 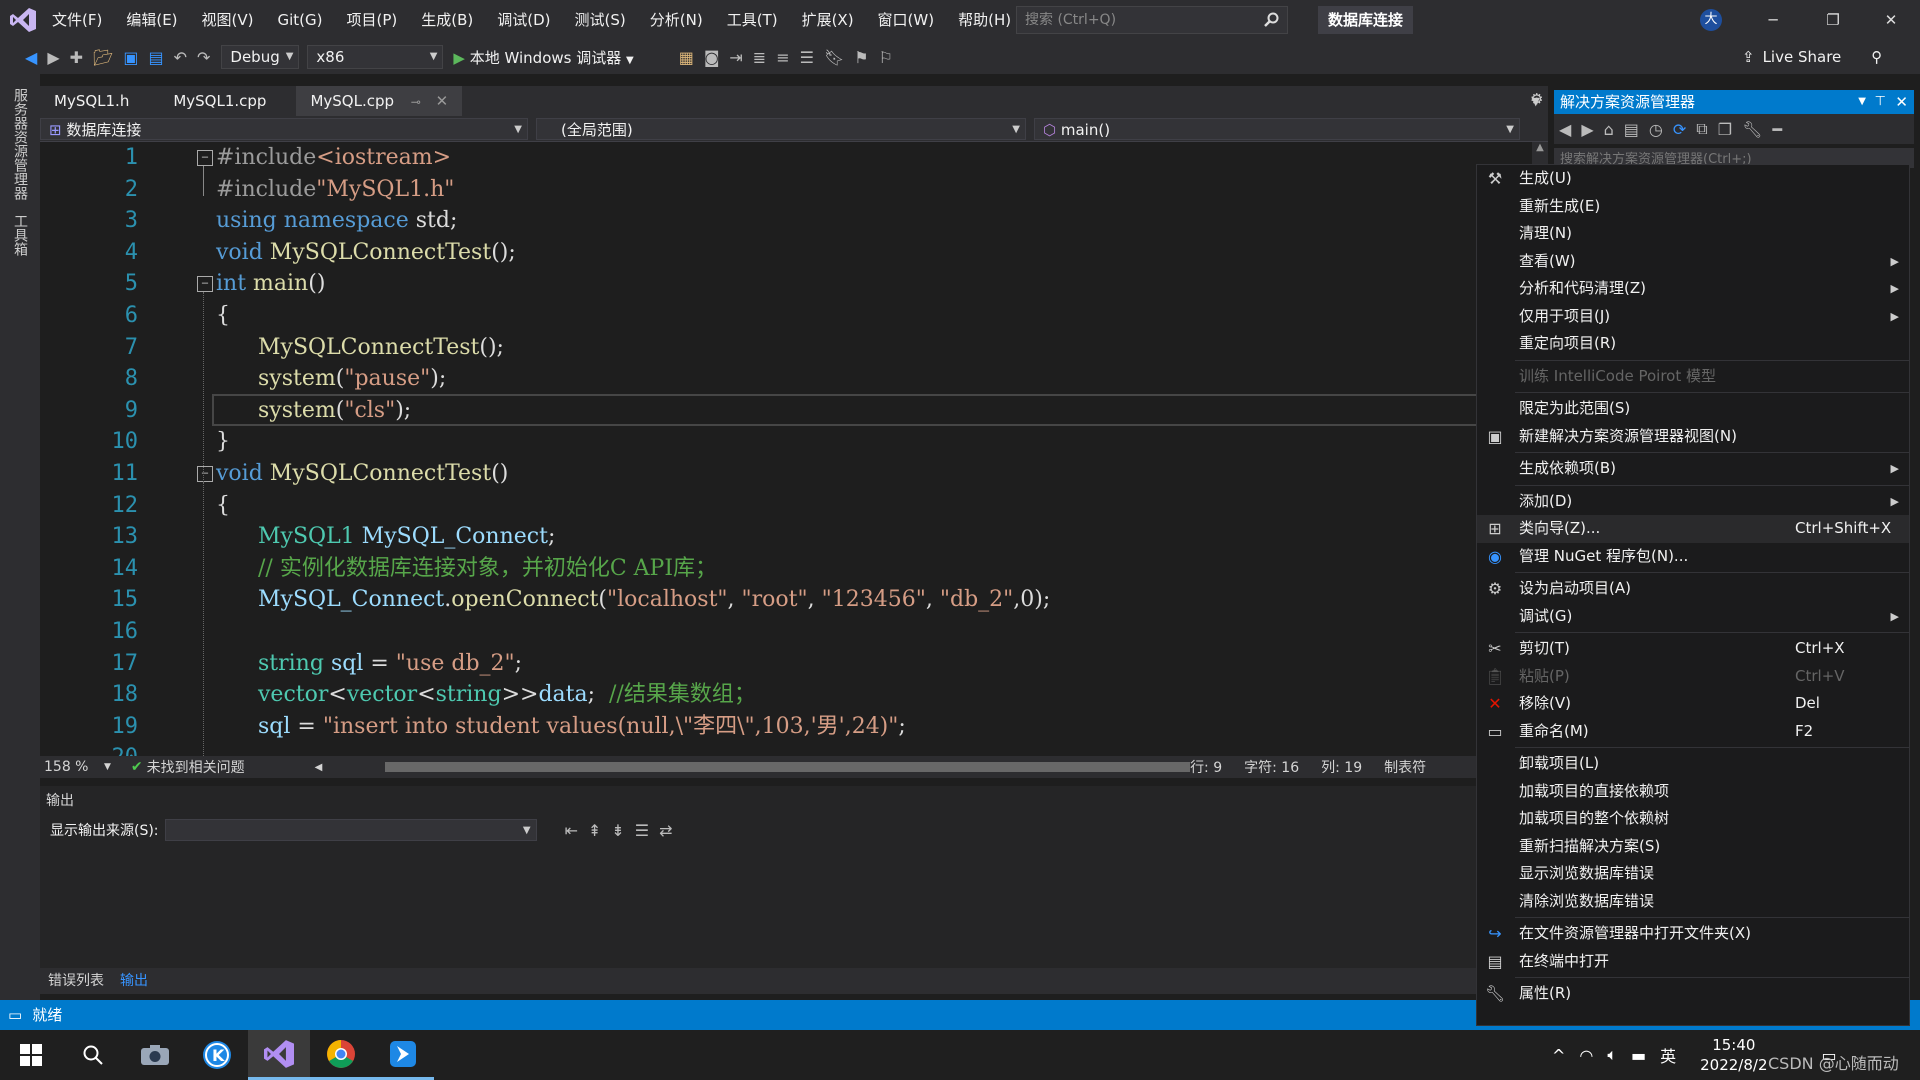 I want to click on search-input: 搜索 (Ctrl+Q), so click(x=1152, y=20).